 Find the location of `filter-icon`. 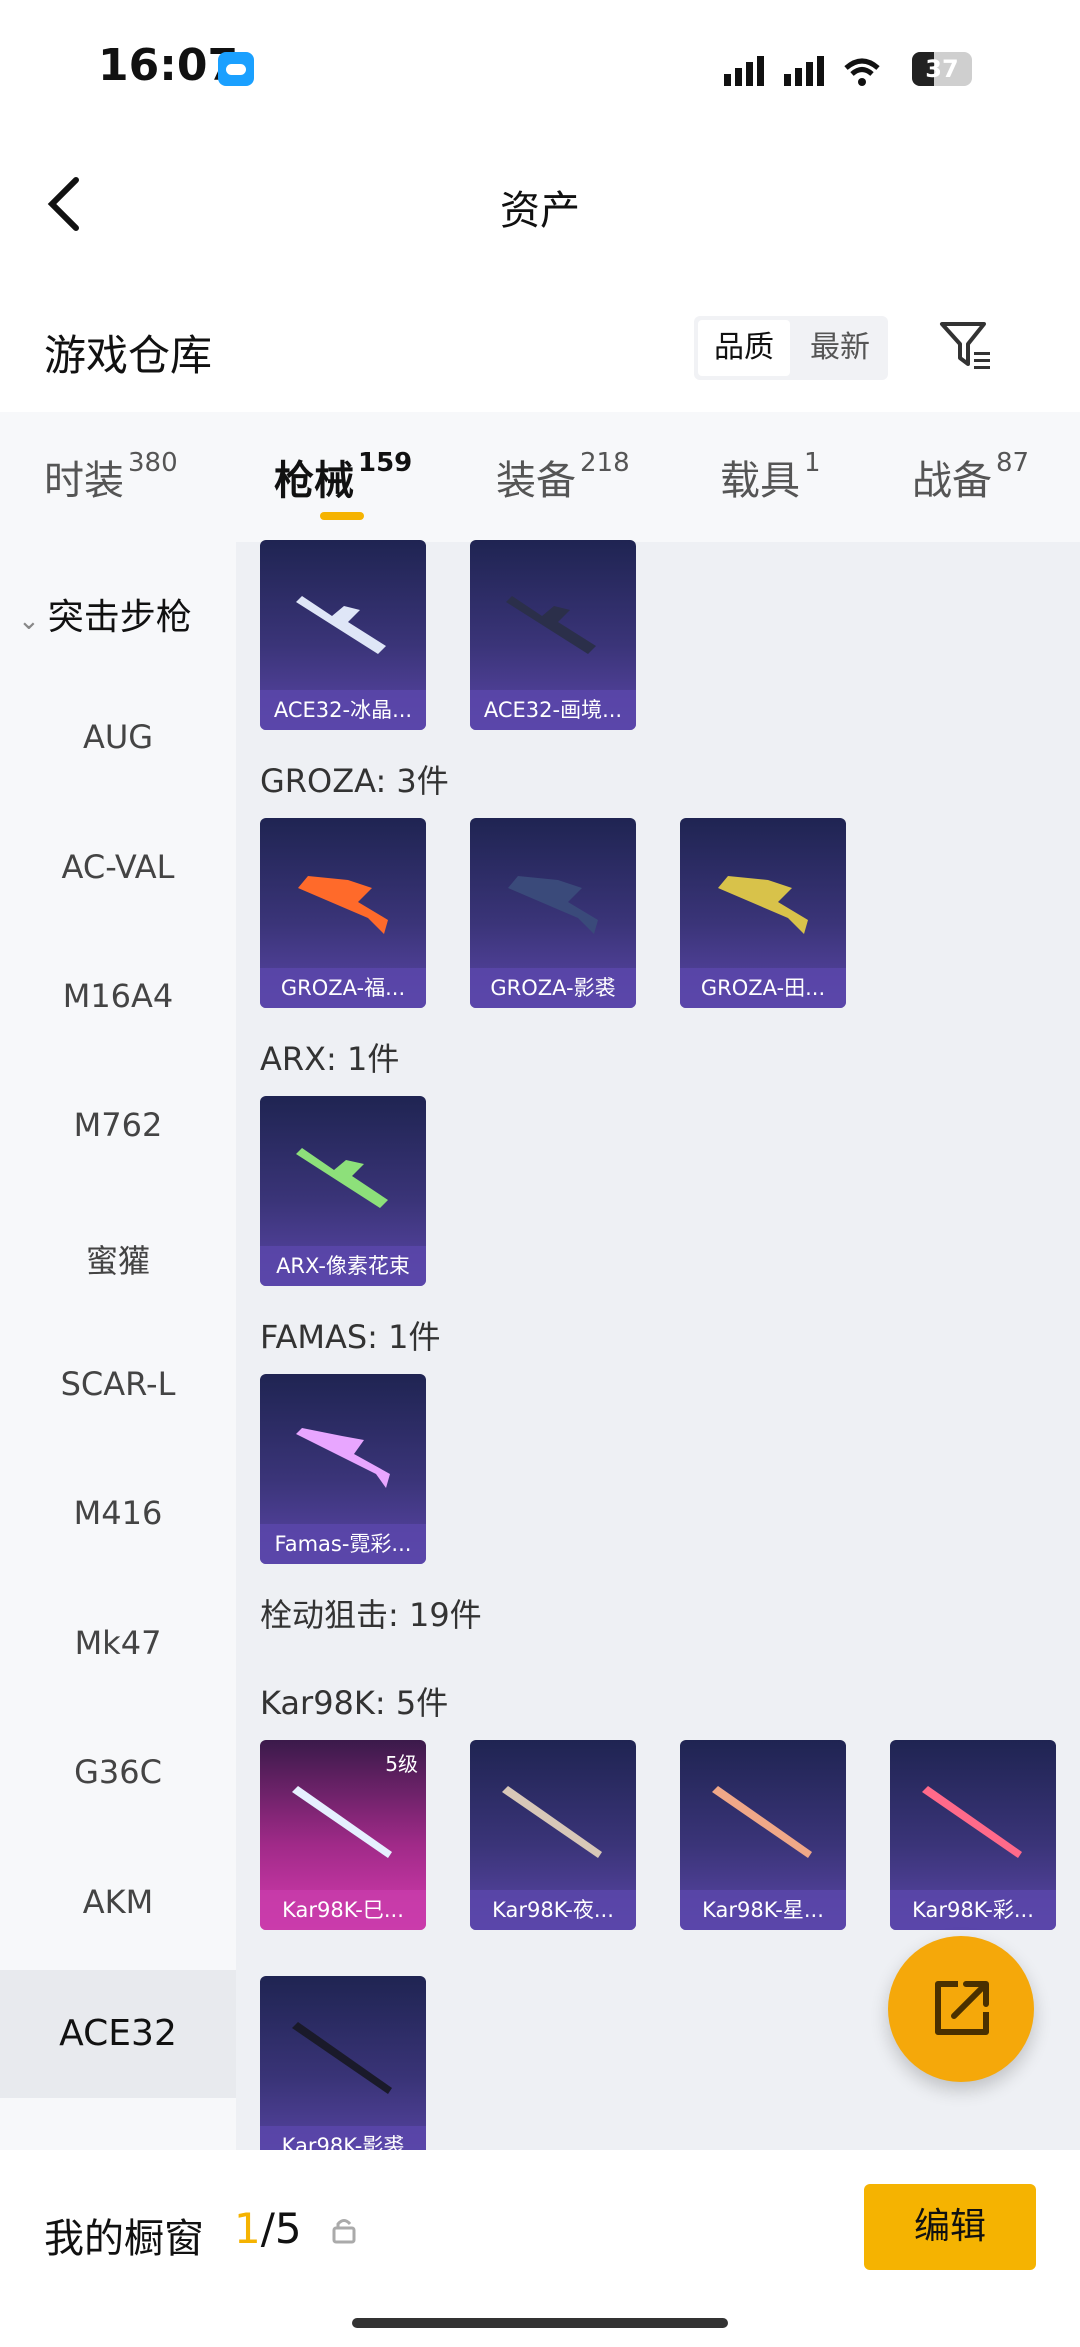

filter-icon is located at coordinates (966, 346).